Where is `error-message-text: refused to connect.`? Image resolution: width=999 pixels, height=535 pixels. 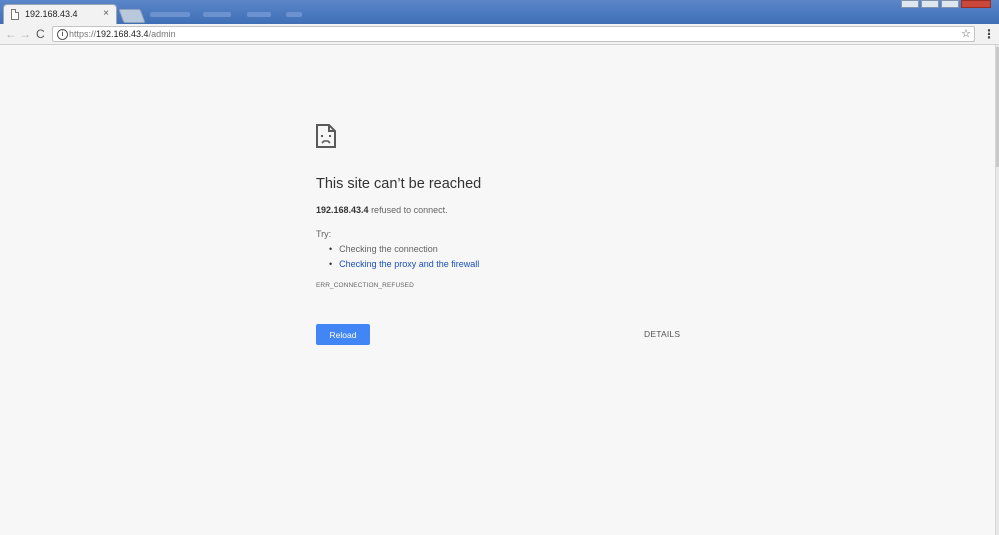
error-message-text: refused to connect. is located at coordinates (408, 210).